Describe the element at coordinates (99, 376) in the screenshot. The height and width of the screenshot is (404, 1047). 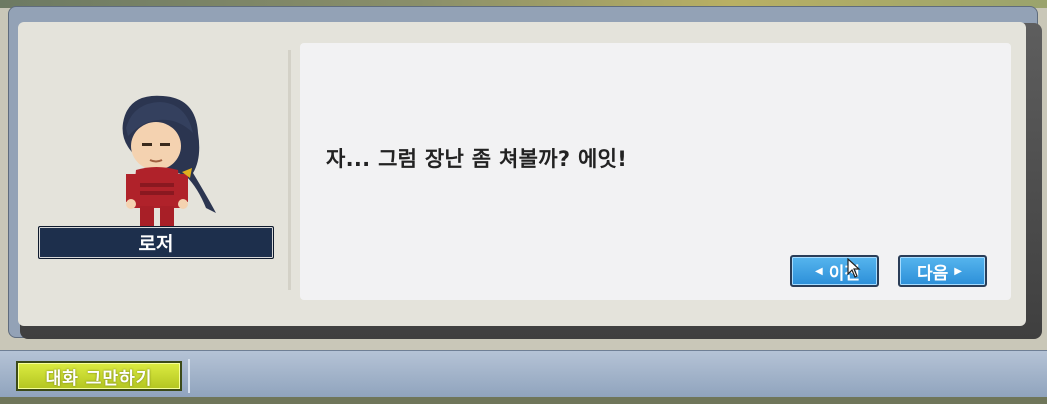
I see `end-chat-button: 대화 그만하기` at that location.